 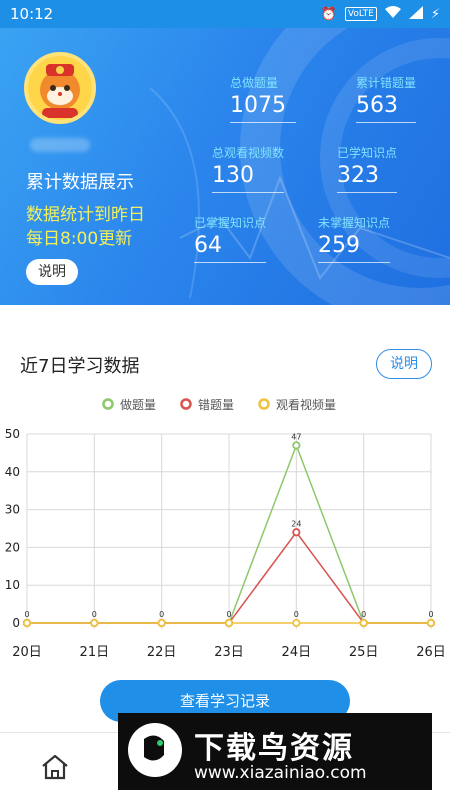 I want to click on hero-note-line1: 数据统计到昨日, so click(x=85, y=215).